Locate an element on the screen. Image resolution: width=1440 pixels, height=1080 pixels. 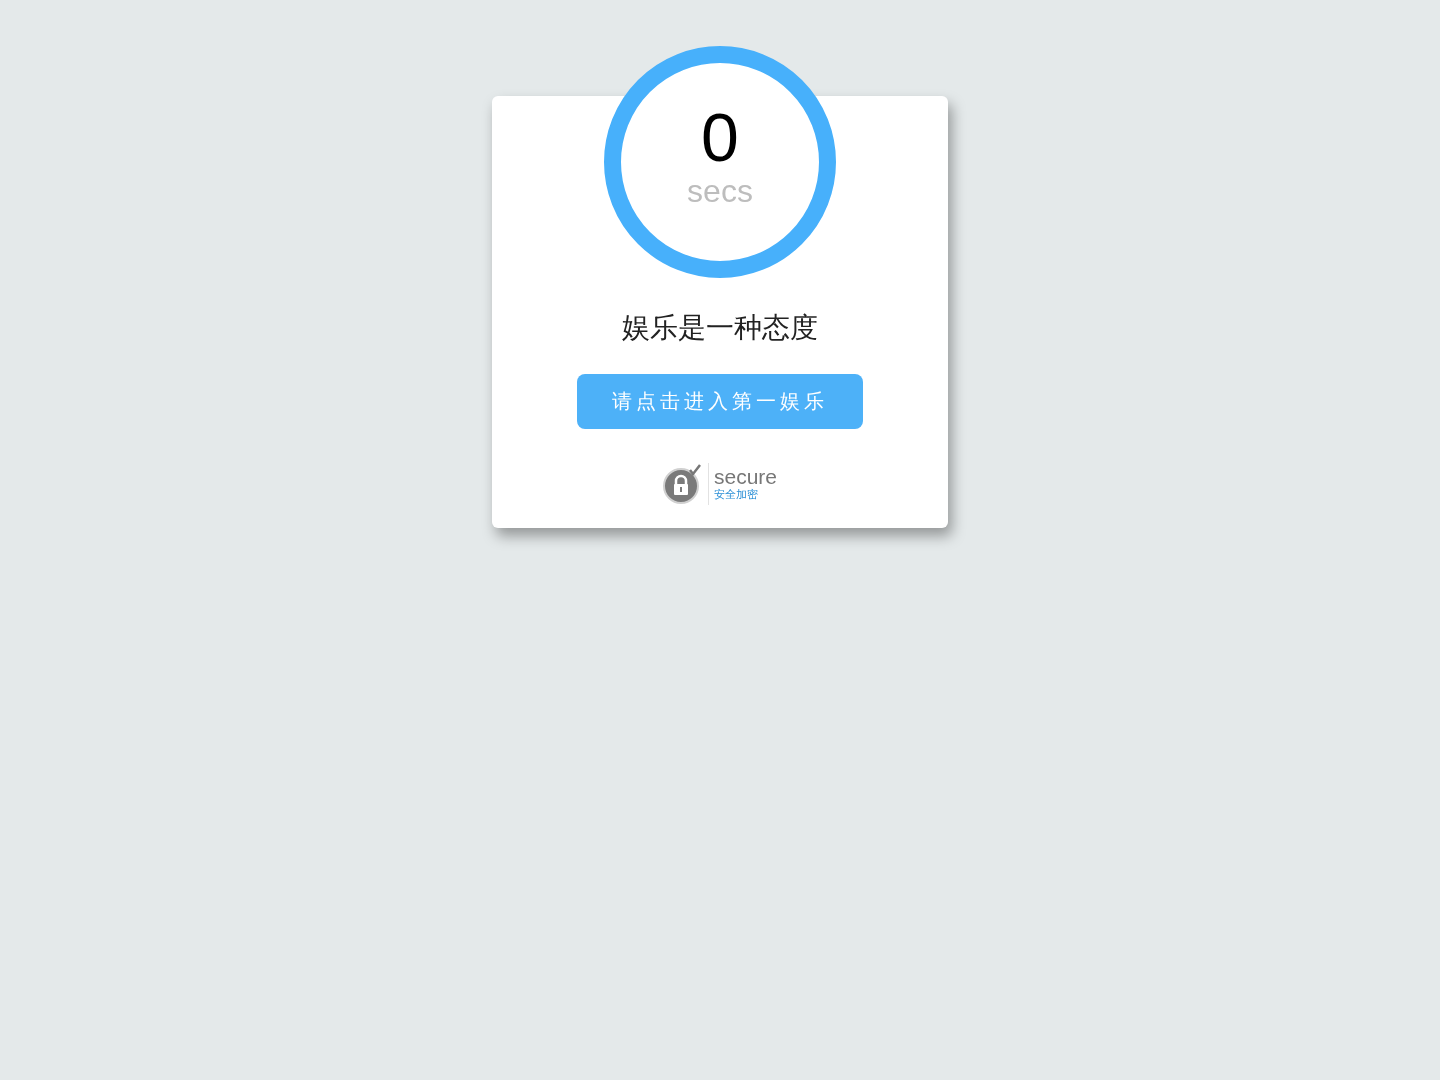
countdown-number: 0 is located at coordinates (720, 137).